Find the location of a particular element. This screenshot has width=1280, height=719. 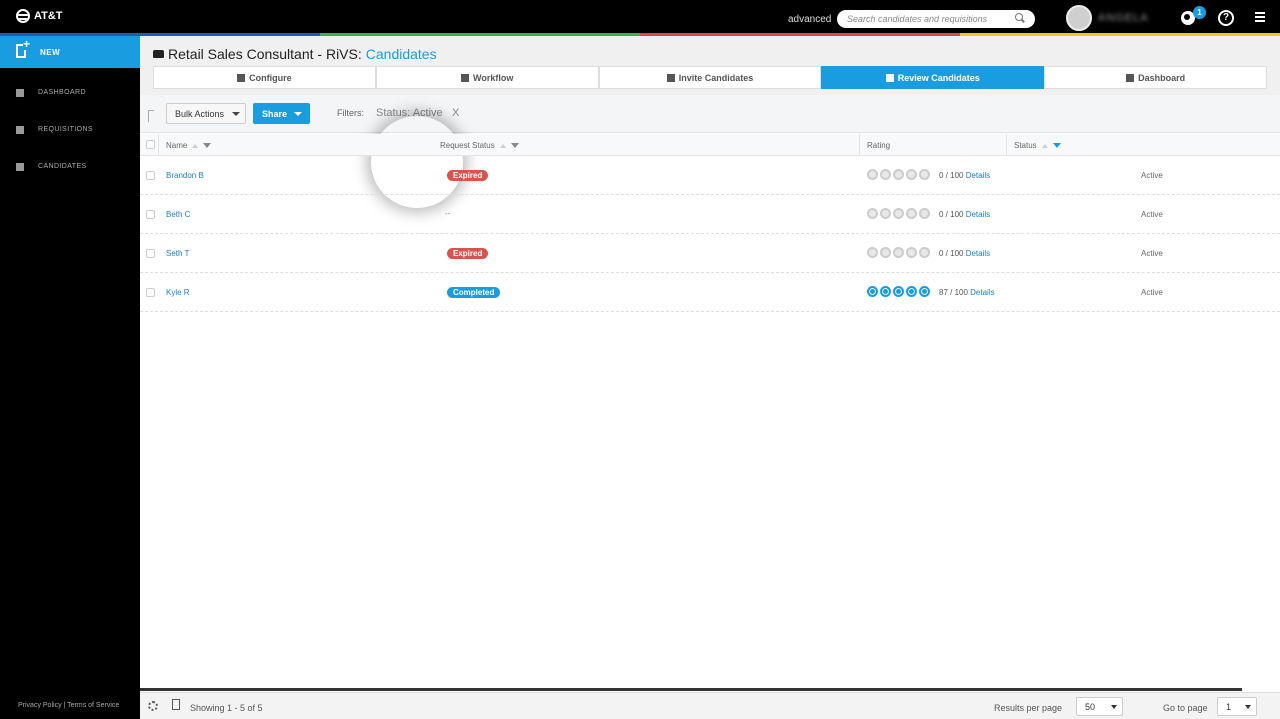

sidebar-item-requisitions: REQUISITIONS is located at coordinates (70, 131).